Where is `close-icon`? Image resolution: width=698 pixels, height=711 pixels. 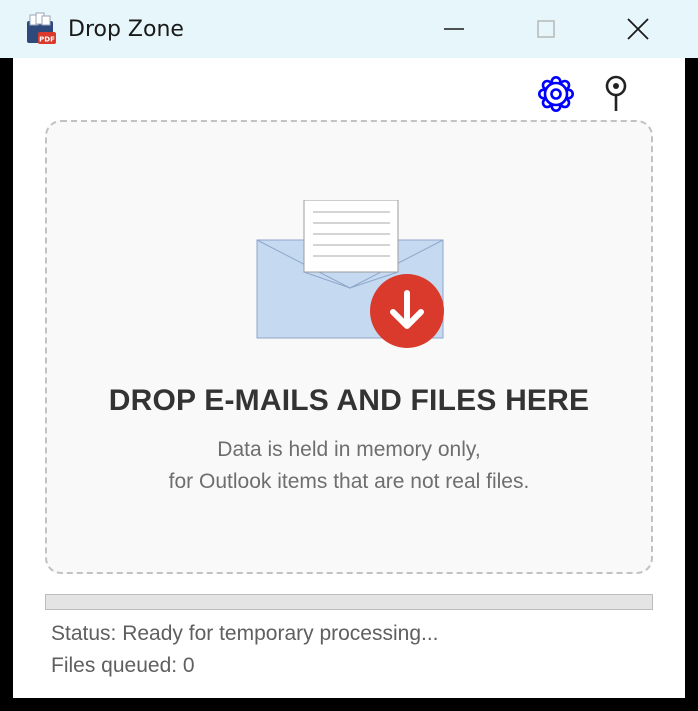 close-icon is located at coordinates (638, 29).